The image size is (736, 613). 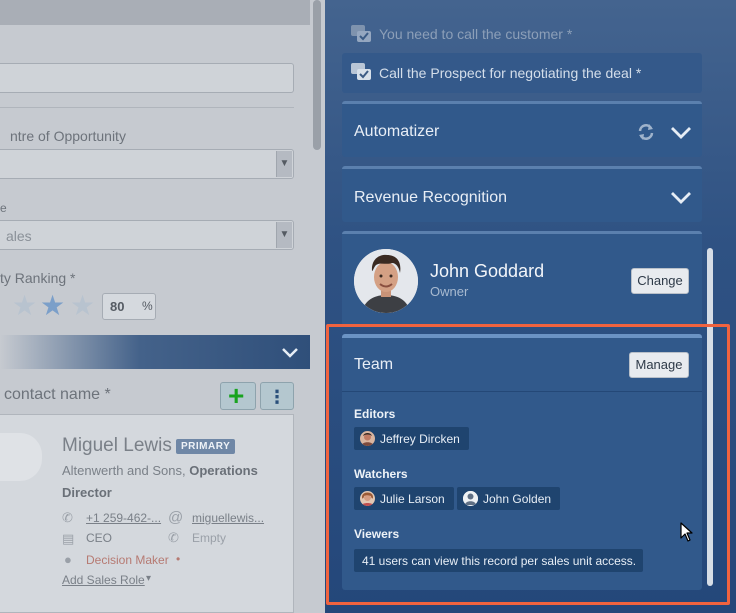 What do you see at coordinates (660, 281) in the screenshot?
I see `change-owner-button: Change` at bounding box center [660, 281].